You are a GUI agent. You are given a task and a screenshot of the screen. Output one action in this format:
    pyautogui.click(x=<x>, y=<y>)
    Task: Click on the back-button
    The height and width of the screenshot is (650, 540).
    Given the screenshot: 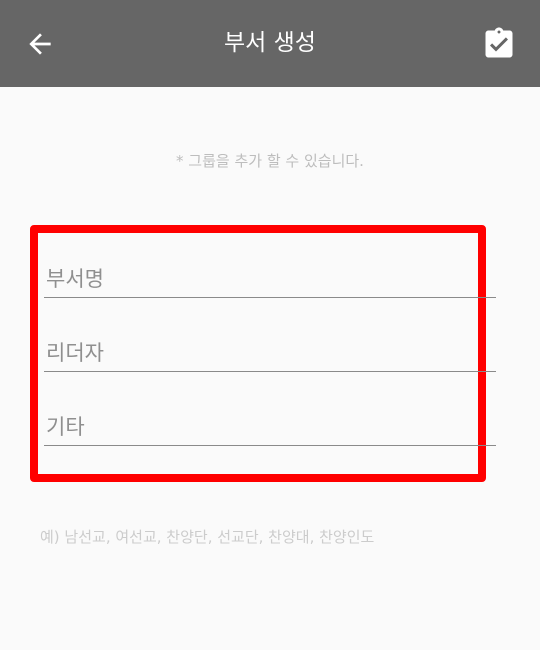 What is the action you would take?
    pyautogui.click(x=40, y=44)
    